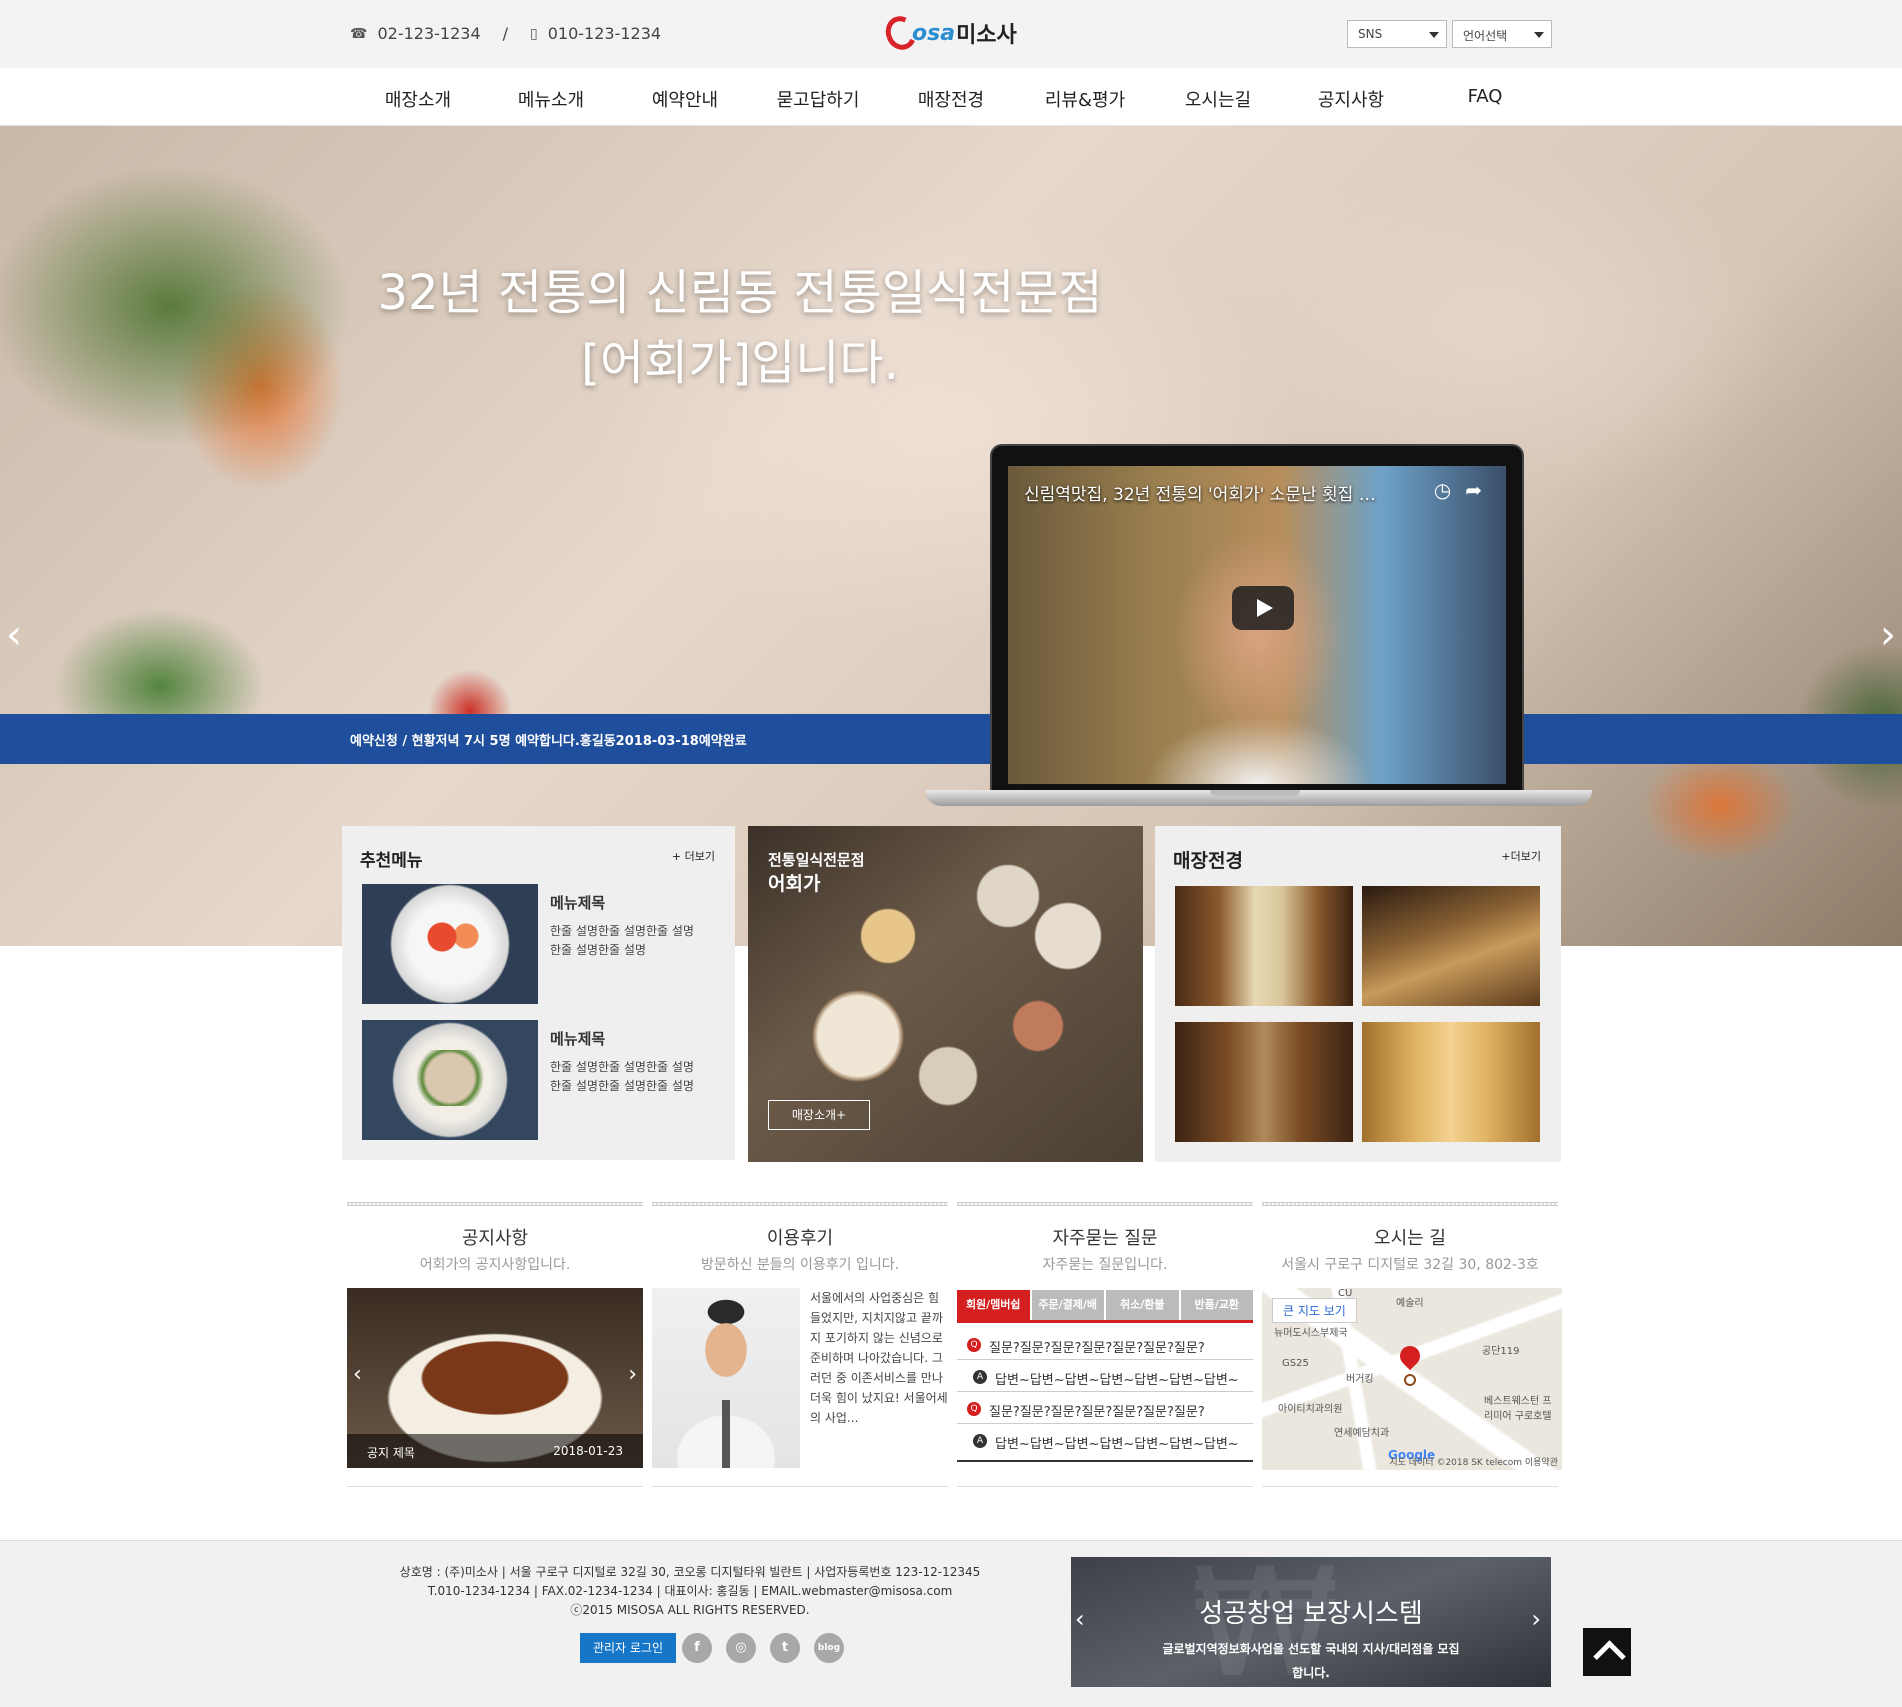 This screenshot has height=1707, width=1902. Describe the element at coordinates (951, 99) in the screenshot. I see `nav-item-store-view: 매장전경` at that location.